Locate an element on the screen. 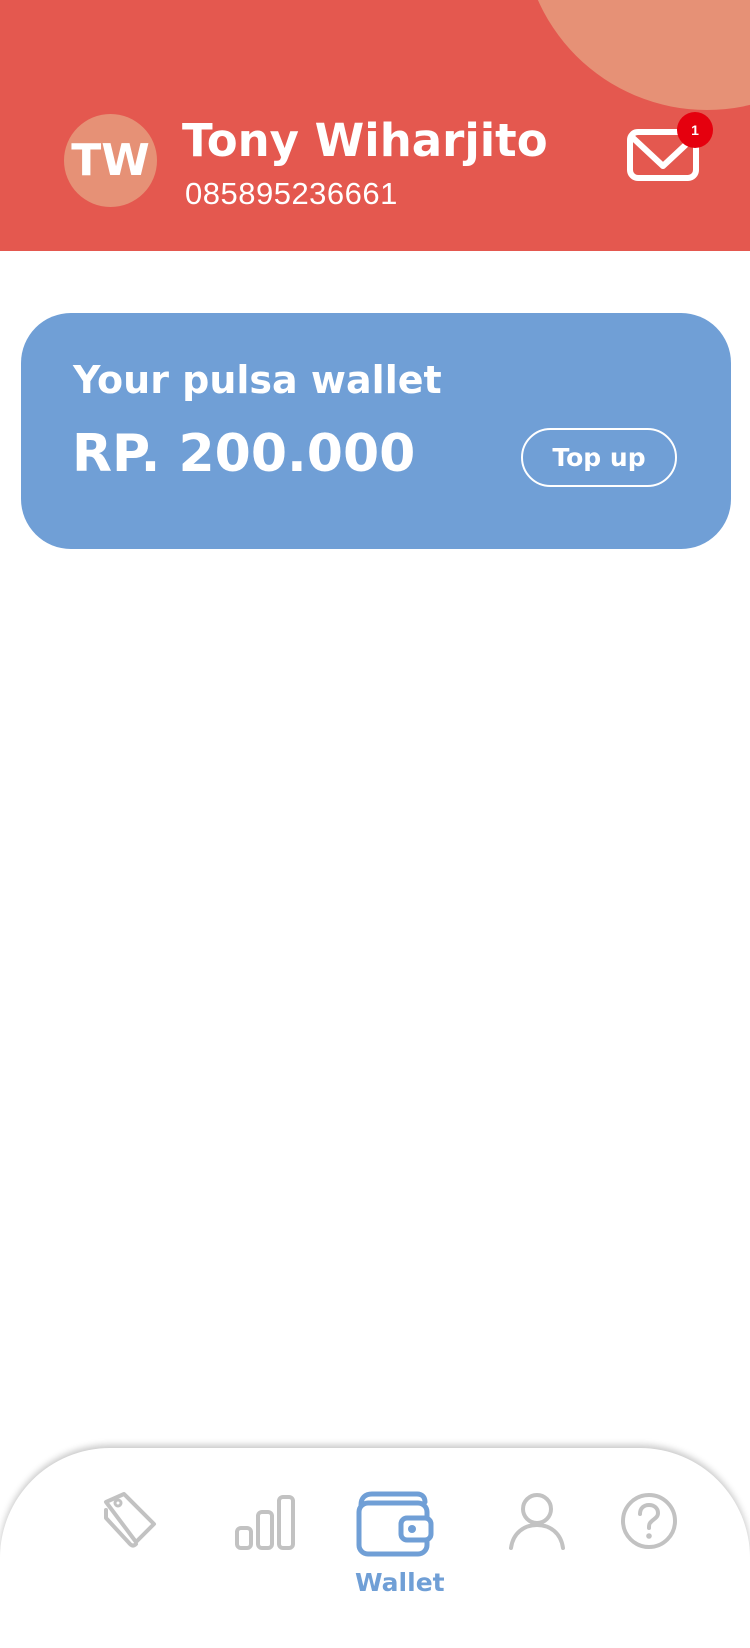 Image resolution: width=750 pixels, height=1648 pixels. top-up-label: Top up is located at coordinates (599, 457).